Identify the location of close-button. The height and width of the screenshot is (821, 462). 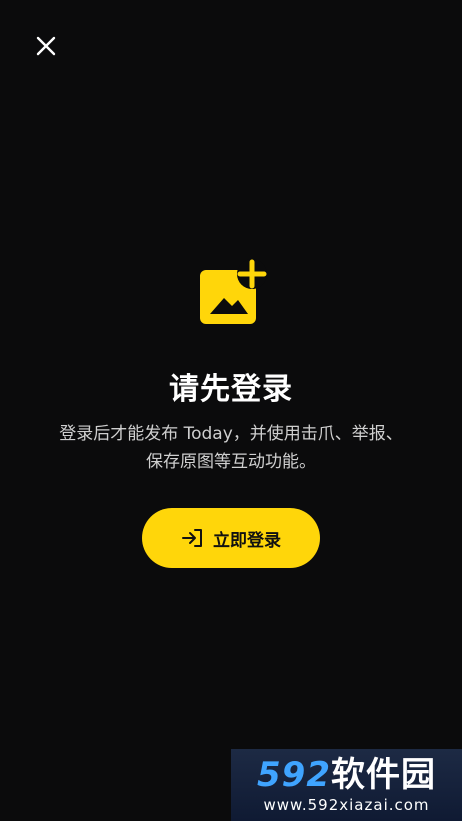
(46, 46).